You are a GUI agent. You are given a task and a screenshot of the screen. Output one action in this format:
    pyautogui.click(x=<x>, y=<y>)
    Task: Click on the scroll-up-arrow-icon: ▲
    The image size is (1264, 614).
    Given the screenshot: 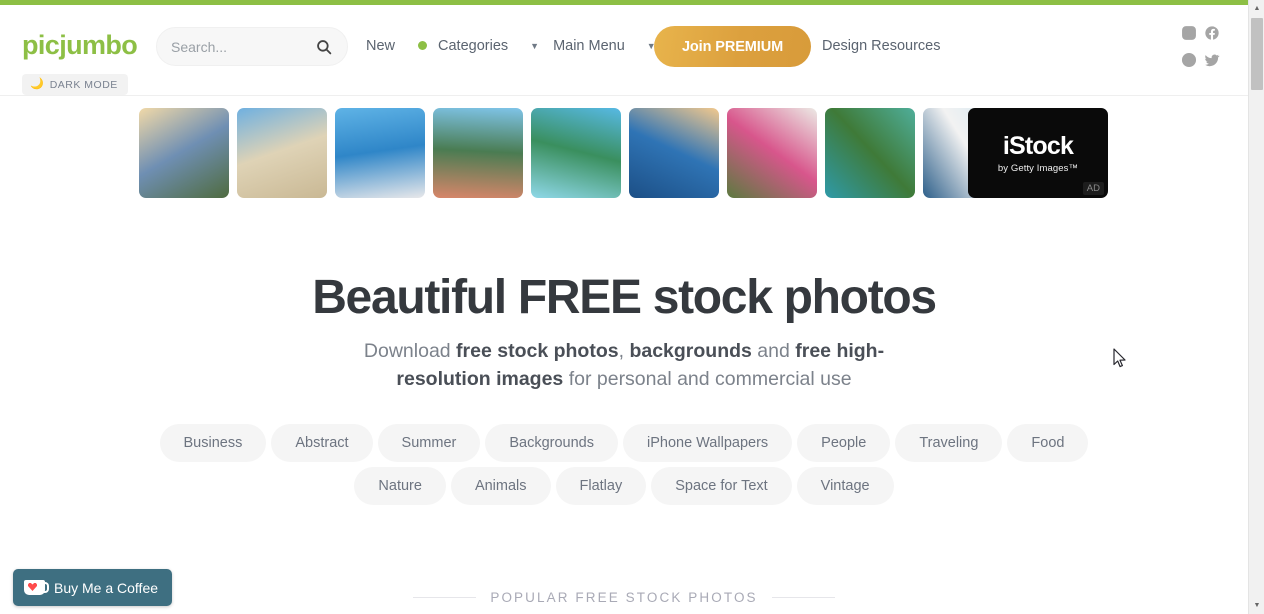 What is the action you would take?
    pyautogui.click(x=1256, y=8)
    